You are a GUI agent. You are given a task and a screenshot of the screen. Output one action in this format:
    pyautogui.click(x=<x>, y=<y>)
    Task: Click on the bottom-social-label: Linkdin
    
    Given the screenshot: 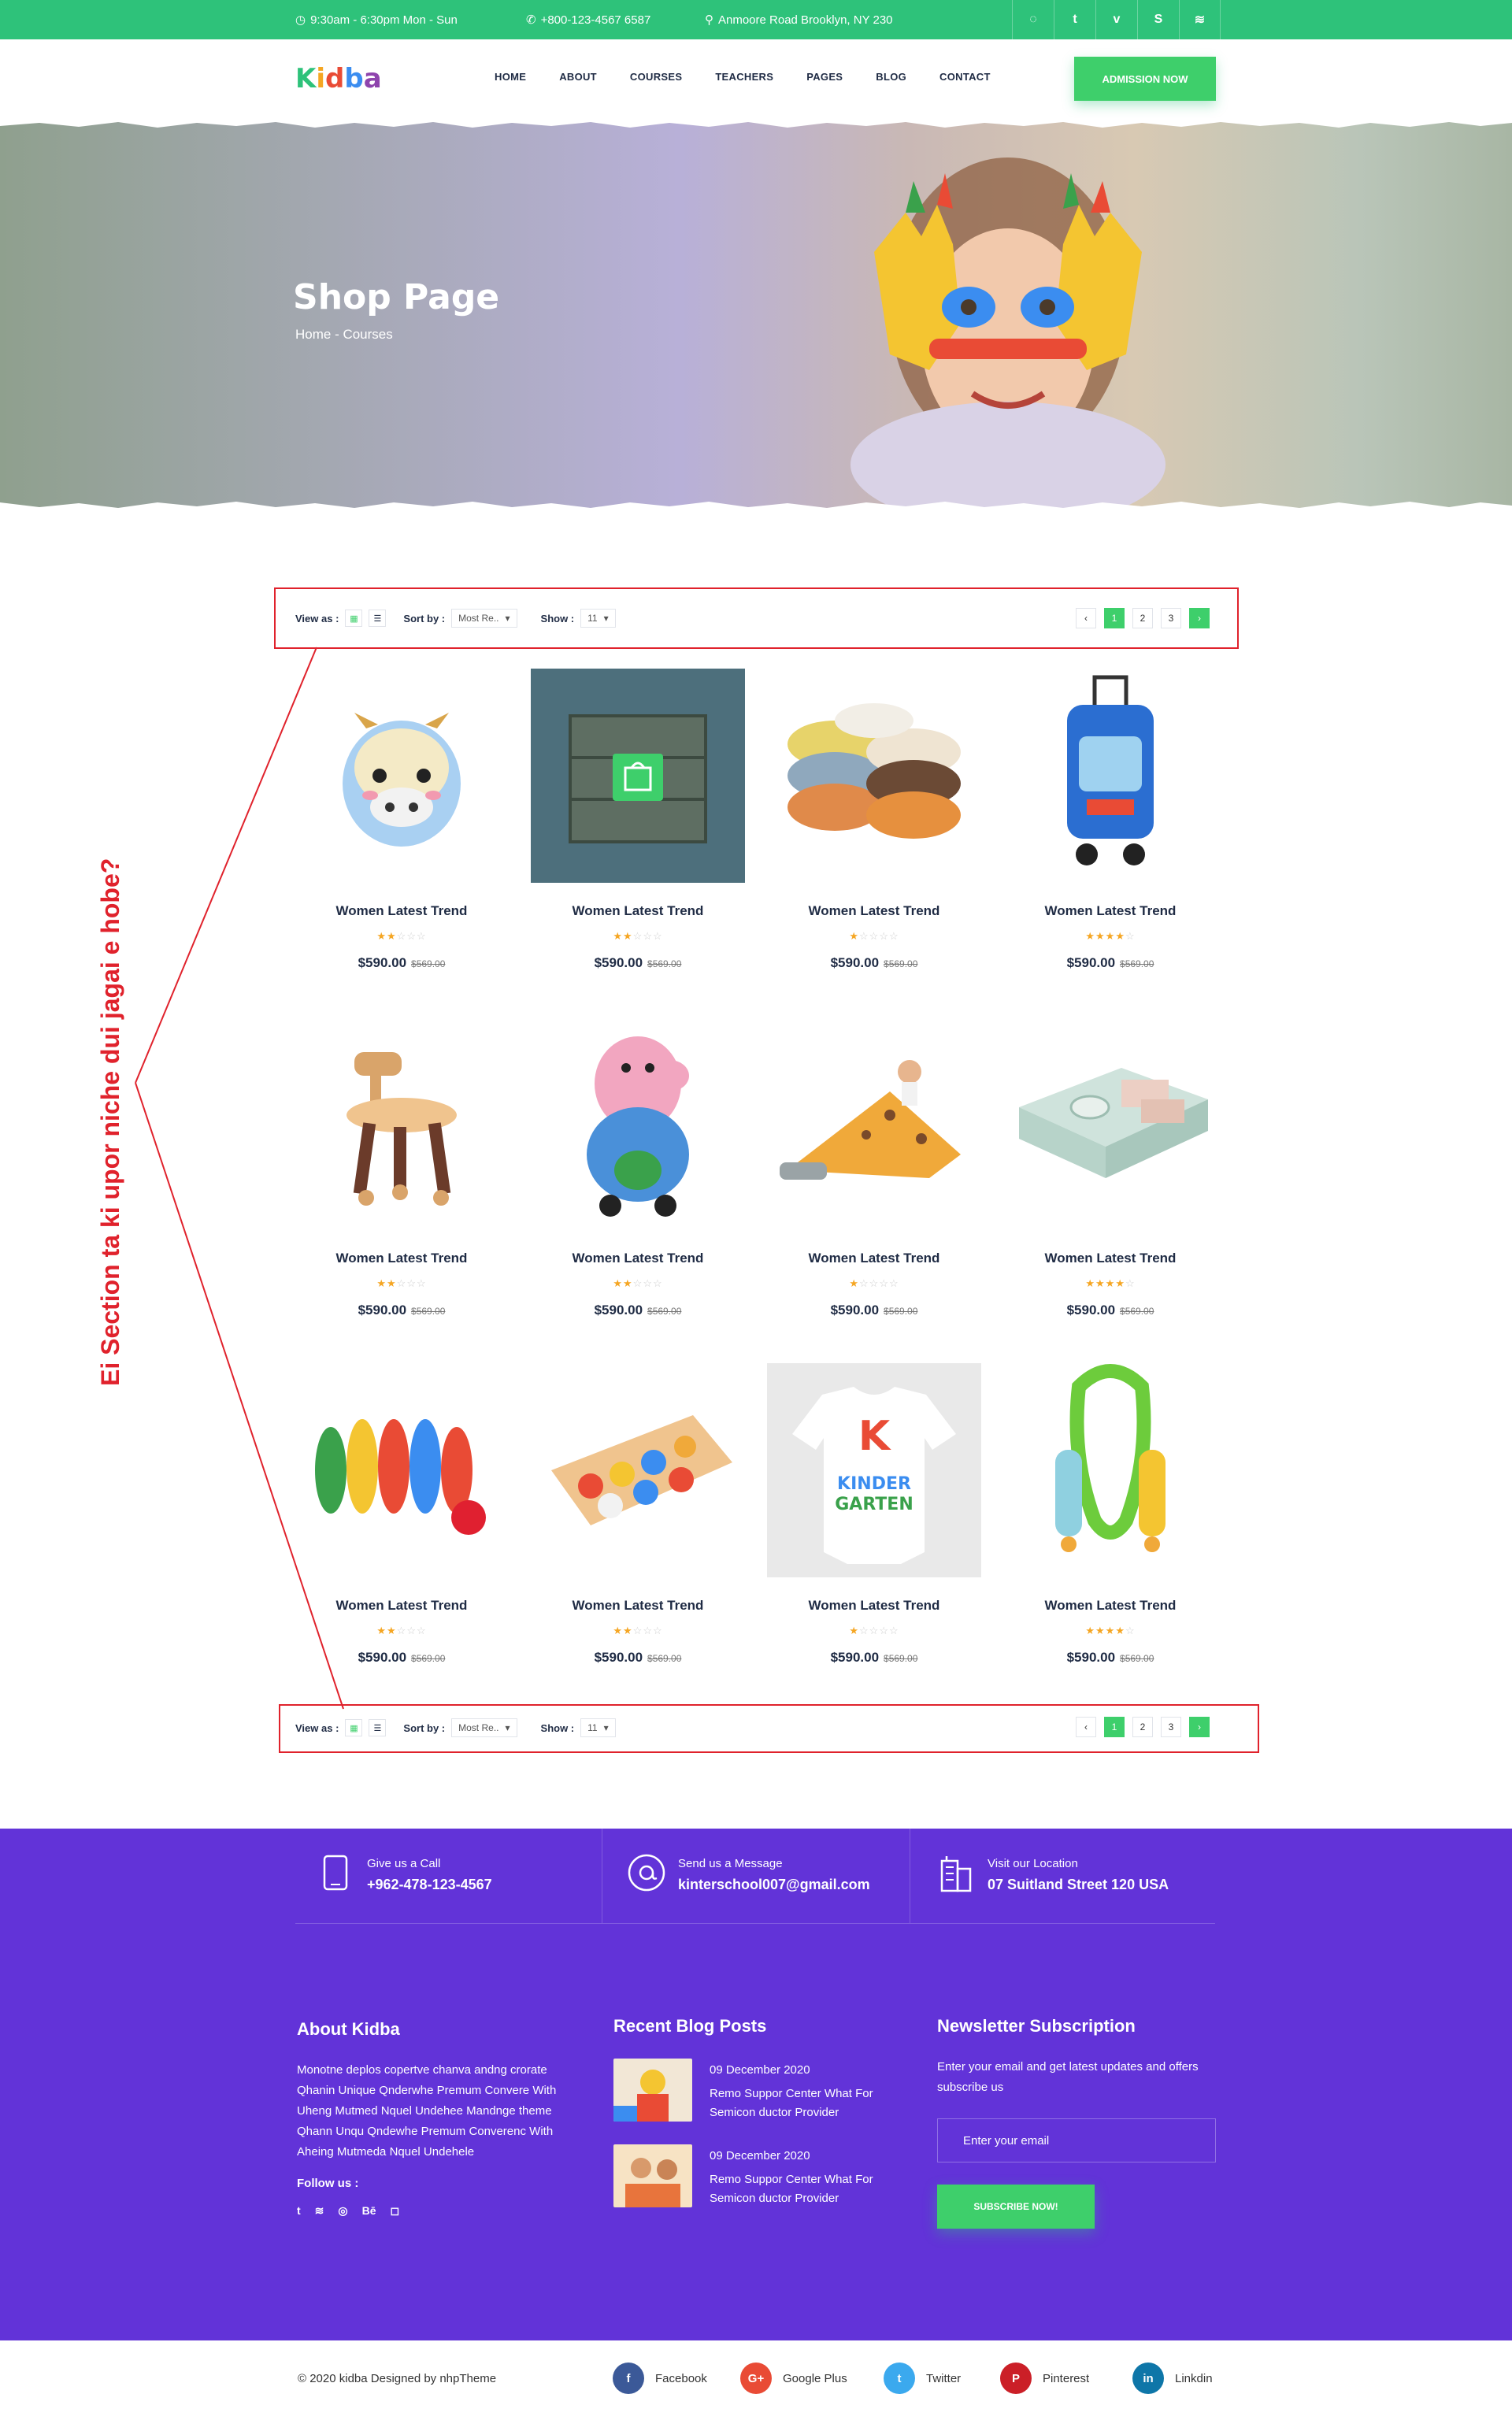 What is the action you would take?
    pyautogui.click(x=1194, y=2378)
    